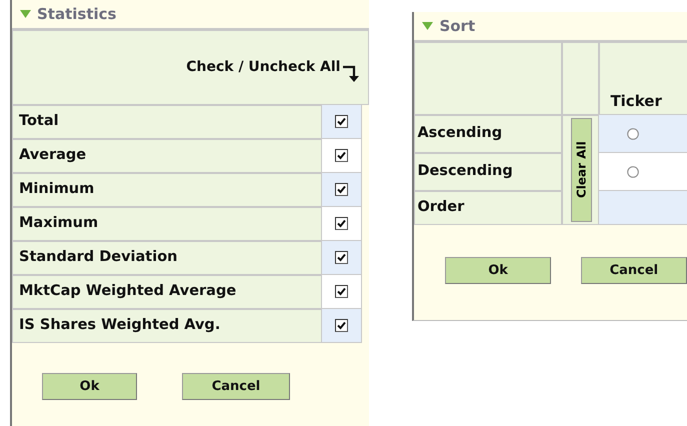  Describe the element at coordinates (167, 326) in the screenshot. I see `row-label: IS Shares Weighted Avg.` at that location.